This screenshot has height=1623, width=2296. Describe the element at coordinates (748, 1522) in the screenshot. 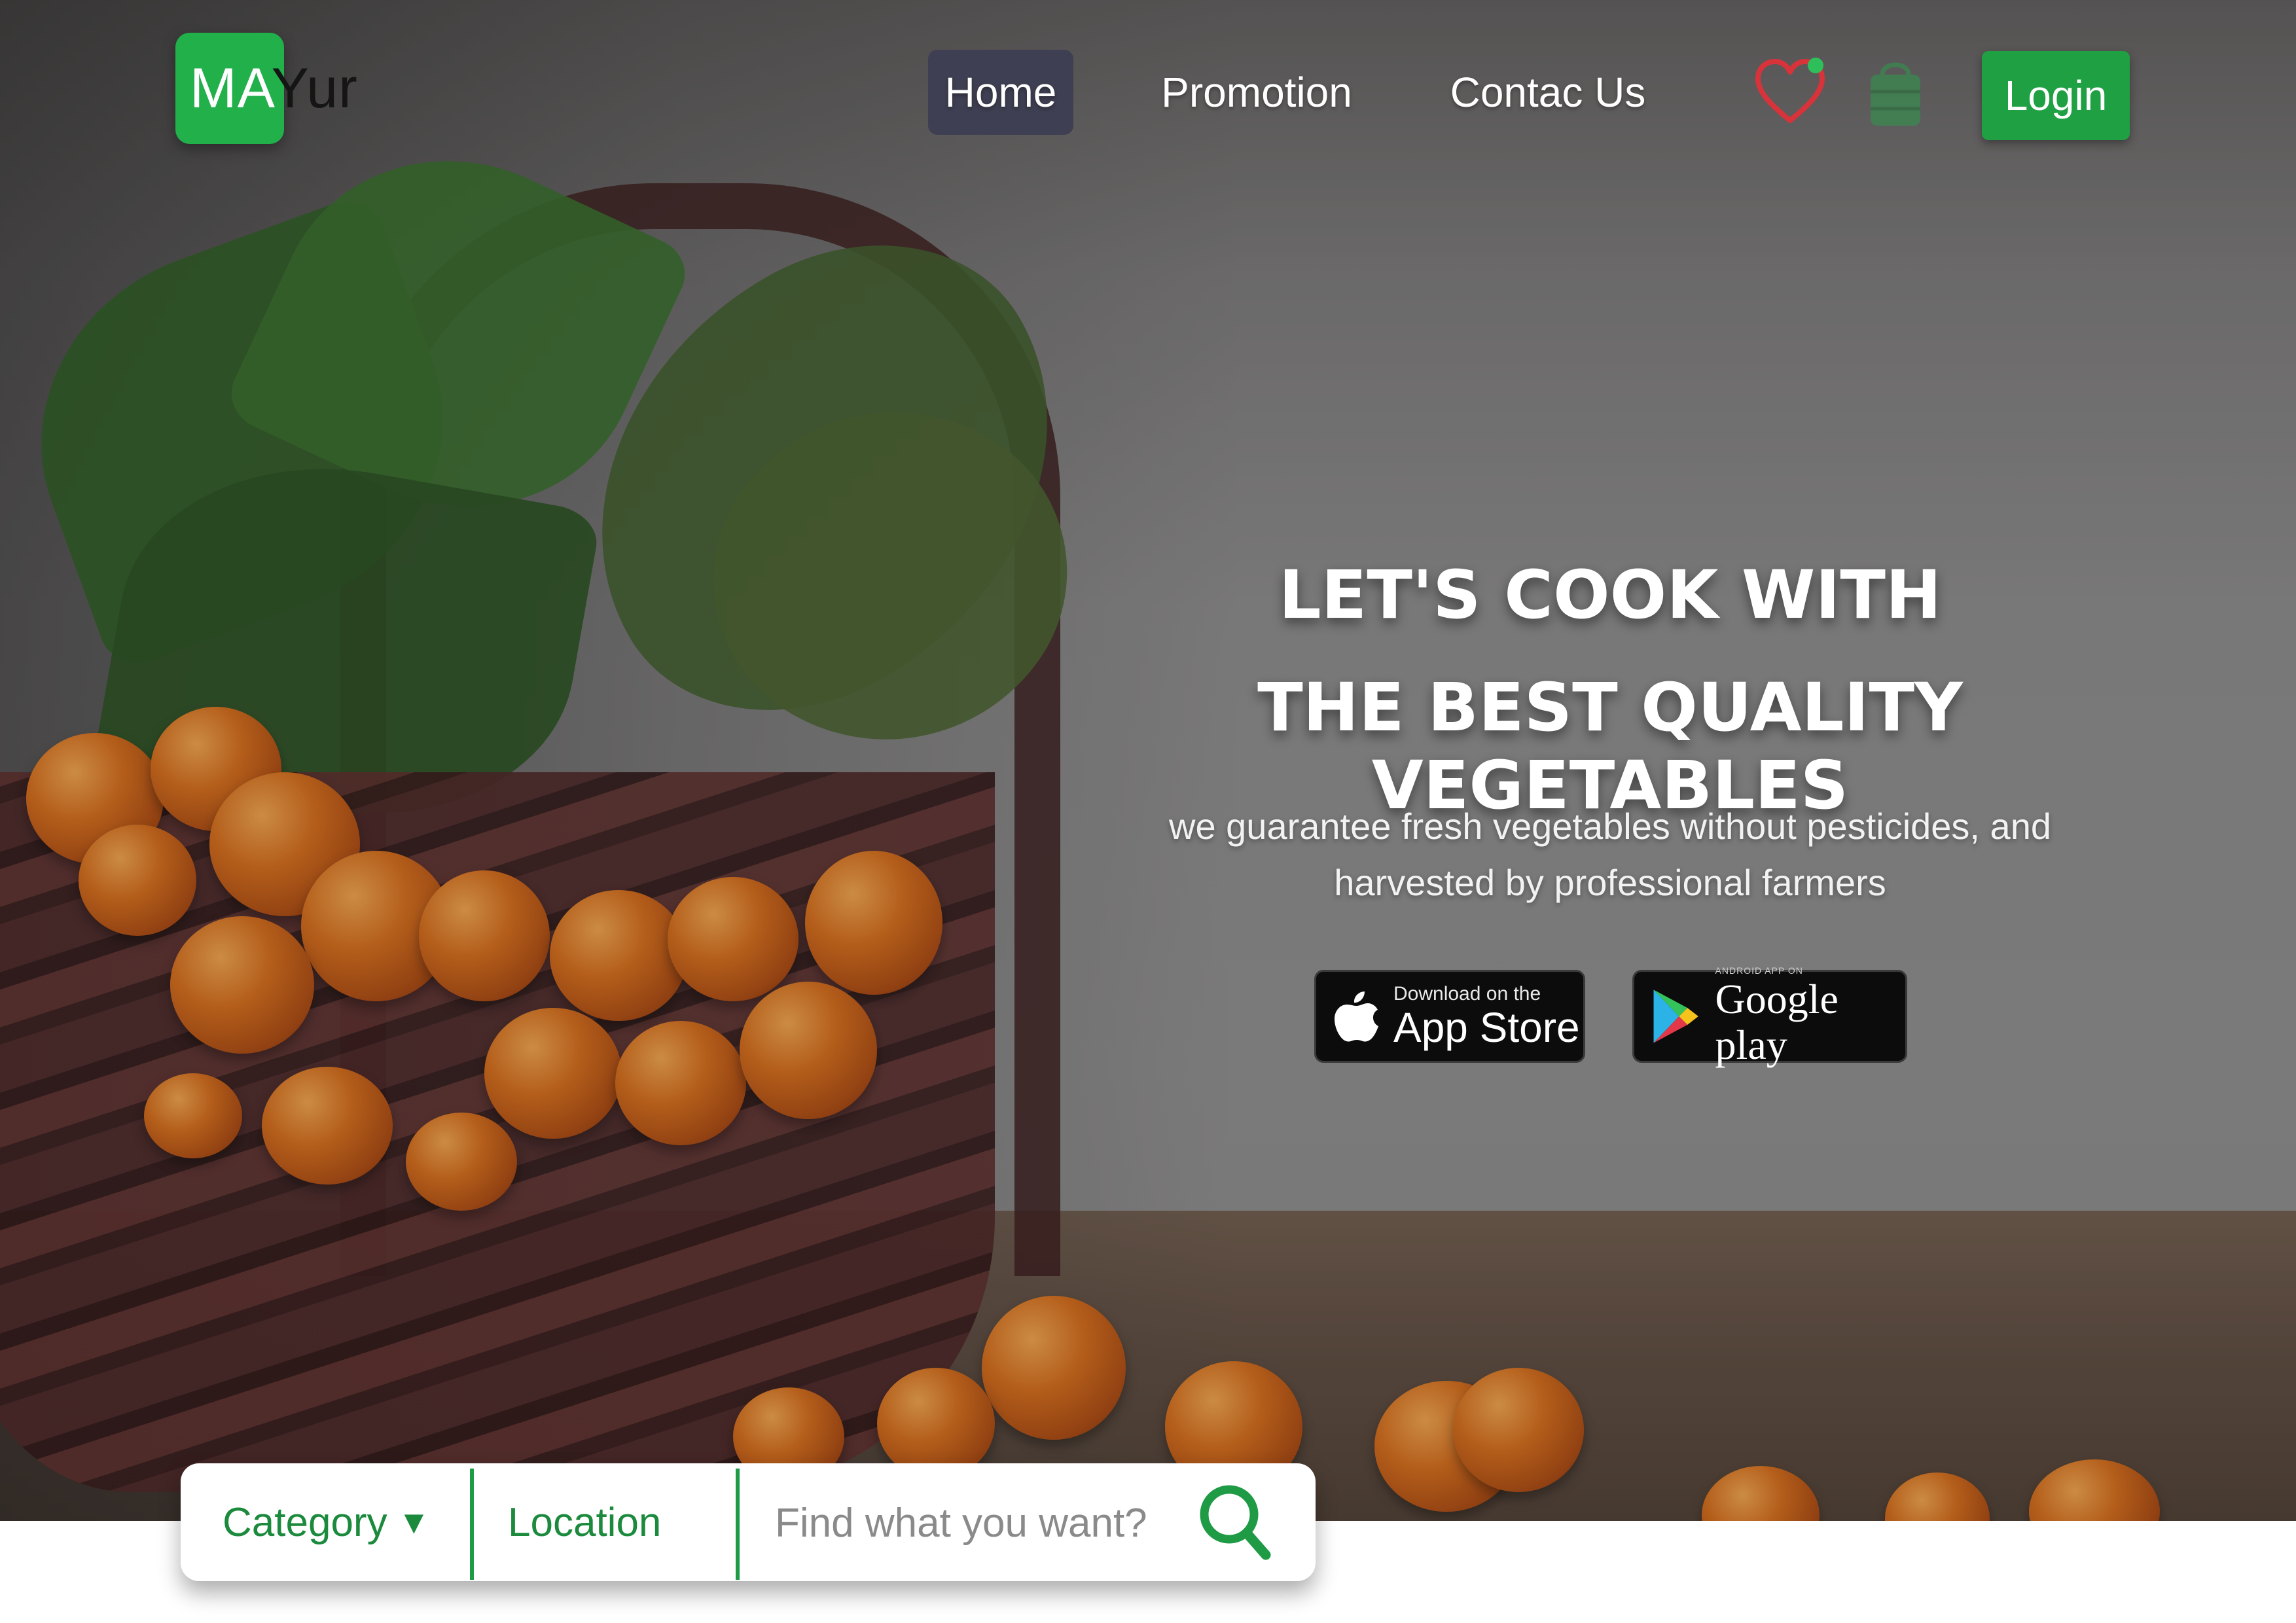

I see `search-bar: Category ▼ Location` at that location.